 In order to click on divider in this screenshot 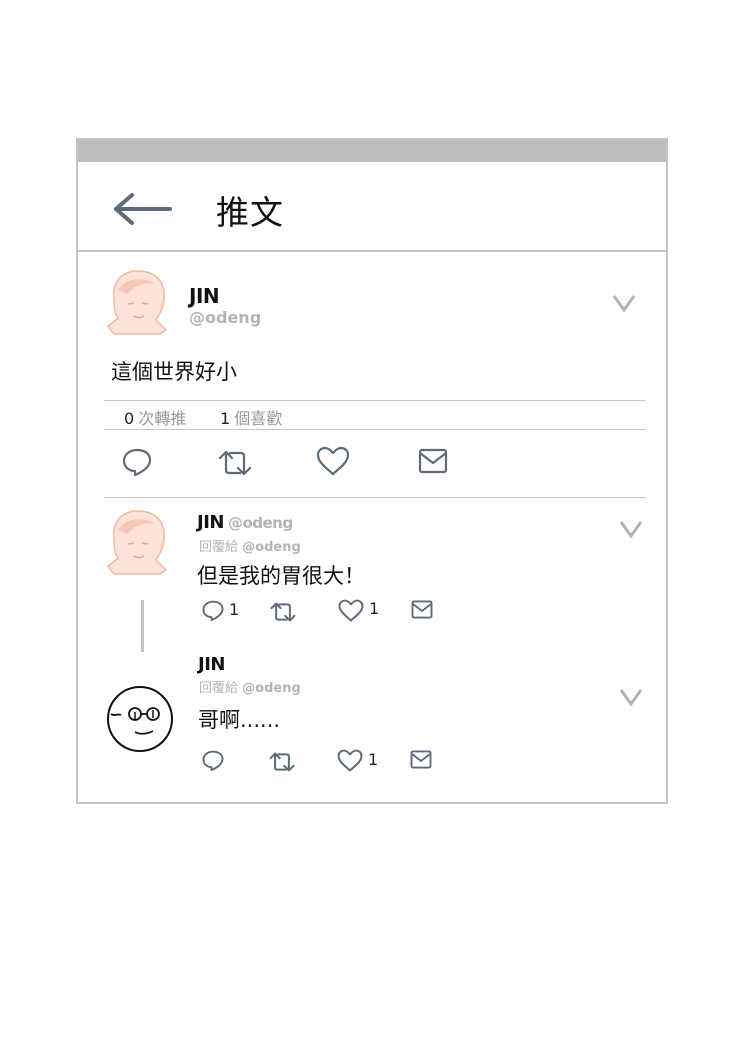, I will do `click(375, 497)`.